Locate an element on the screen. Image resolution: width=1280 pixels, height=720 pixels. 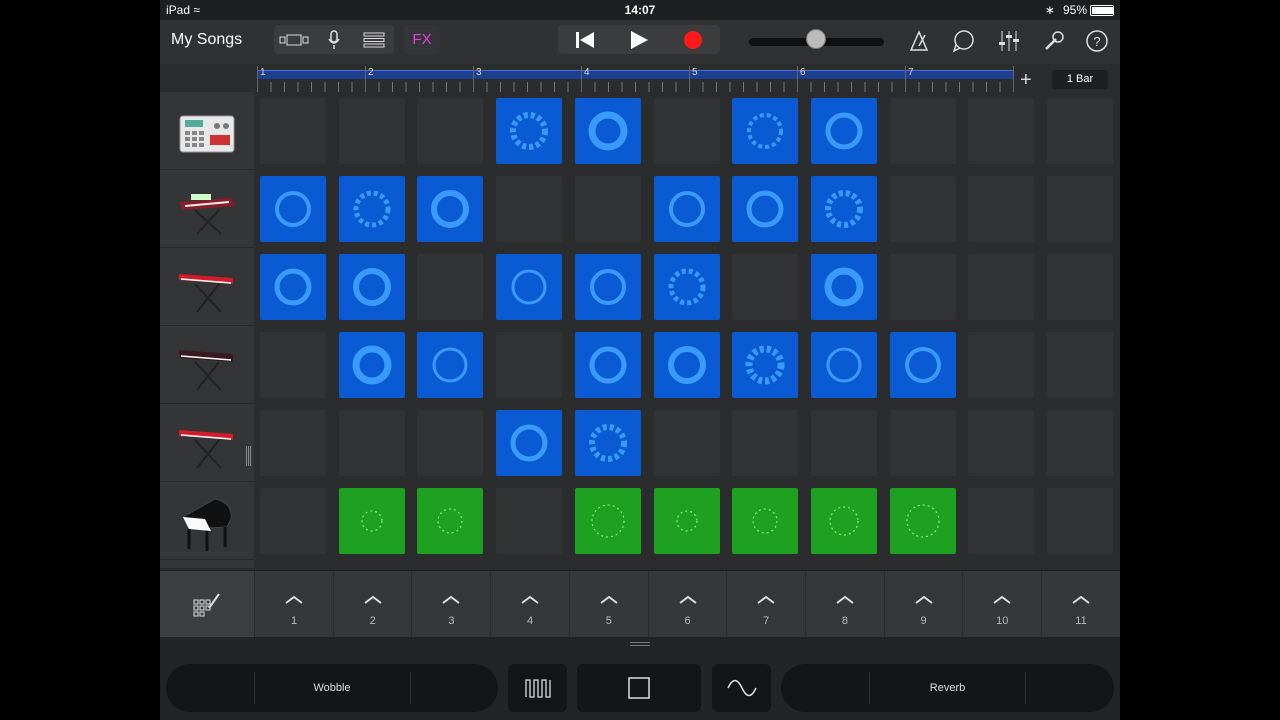
add-section-button: + is located at coordinates (1026, 80).